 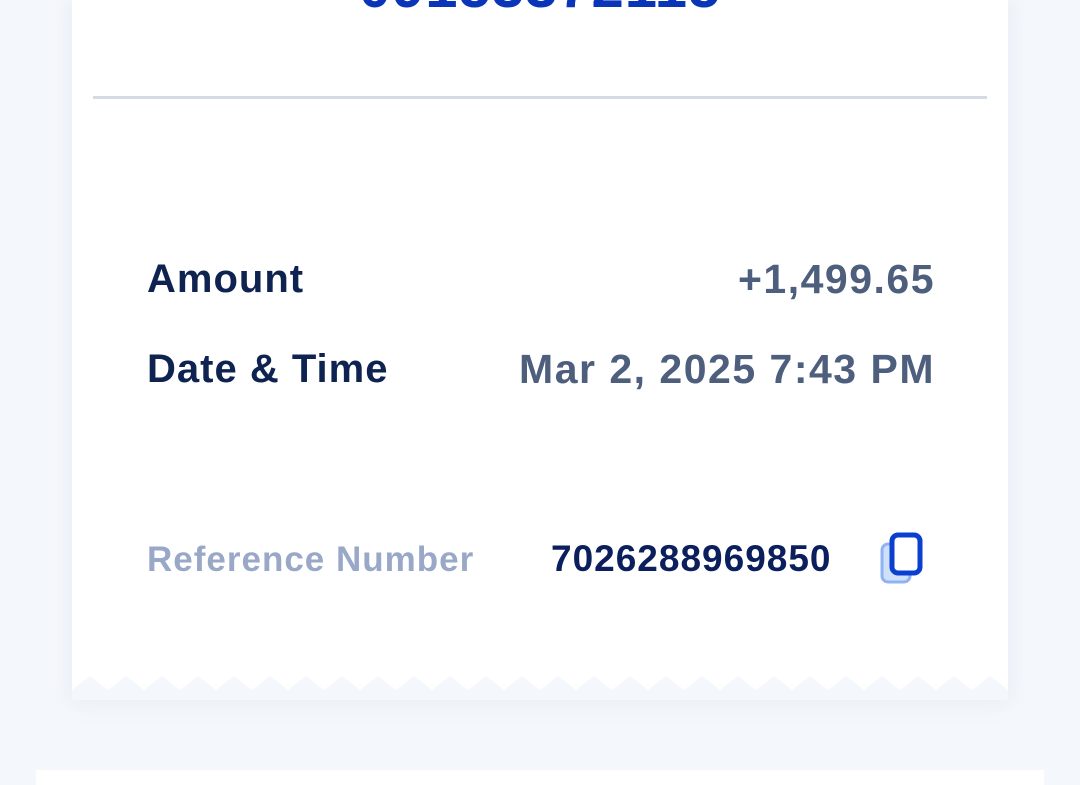 I want to click on reference-row: Reference Number 7026288969850, so click(x=542, y=562).